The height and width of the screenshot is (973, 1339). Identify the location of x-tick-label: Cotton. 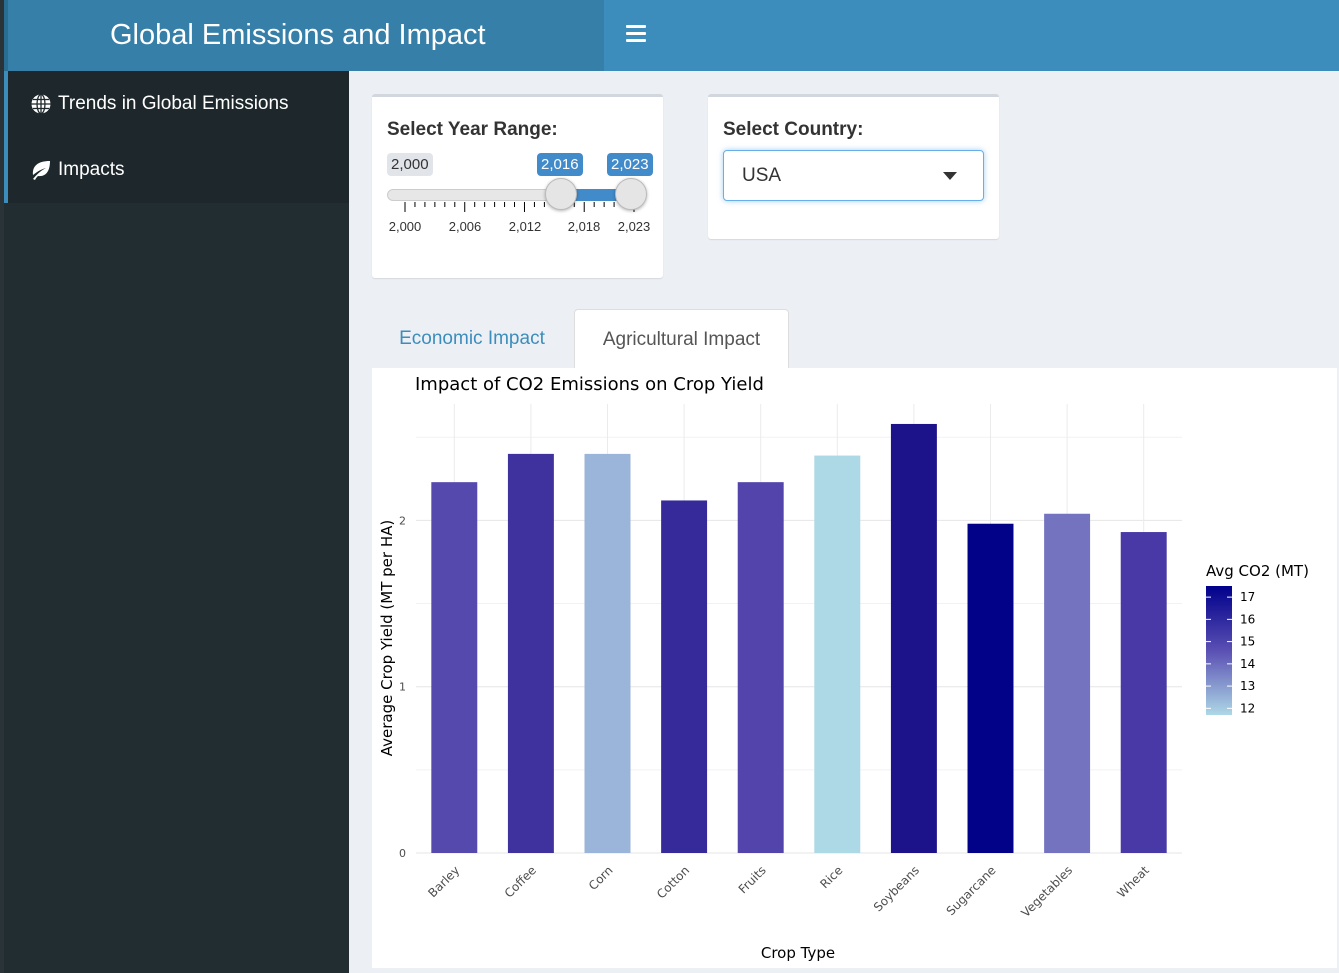
(673, 882).